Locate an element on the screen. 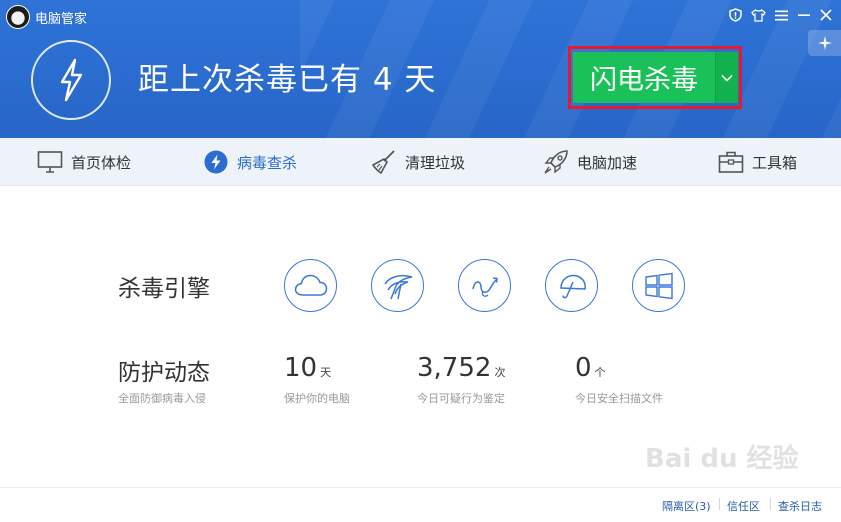 This screenshot has height=522, width=841. app-logo-icon is located at coordinates (18, 17).